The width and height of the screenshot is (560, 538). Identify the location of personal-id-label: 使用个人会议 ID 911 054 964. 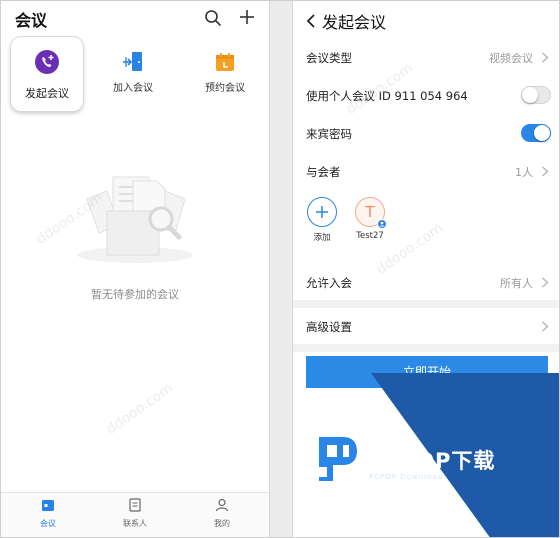
(387, 96).